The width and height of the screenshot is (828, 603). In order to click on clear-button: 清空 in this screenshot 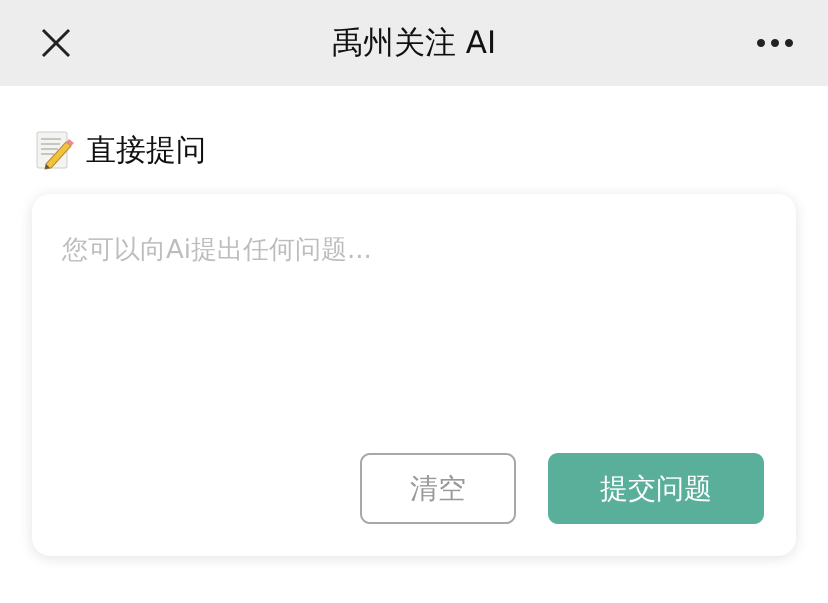, I will do `click(438, 488)`.